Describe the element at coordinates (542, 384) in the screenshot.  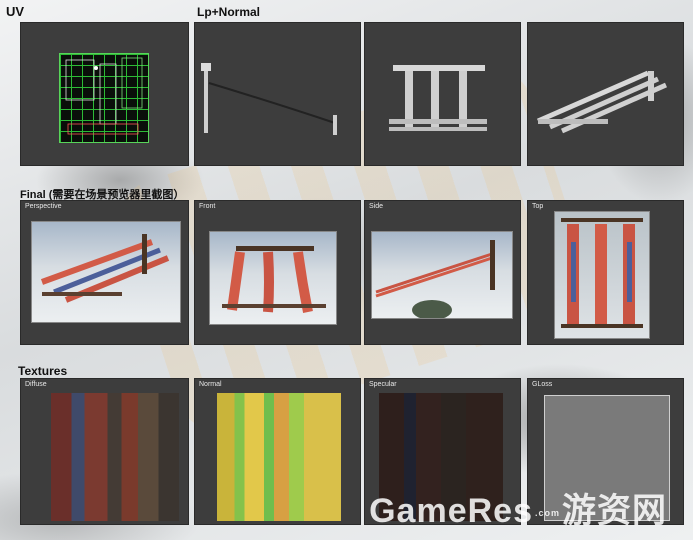
I see `panel-label: GLoss` at that location.